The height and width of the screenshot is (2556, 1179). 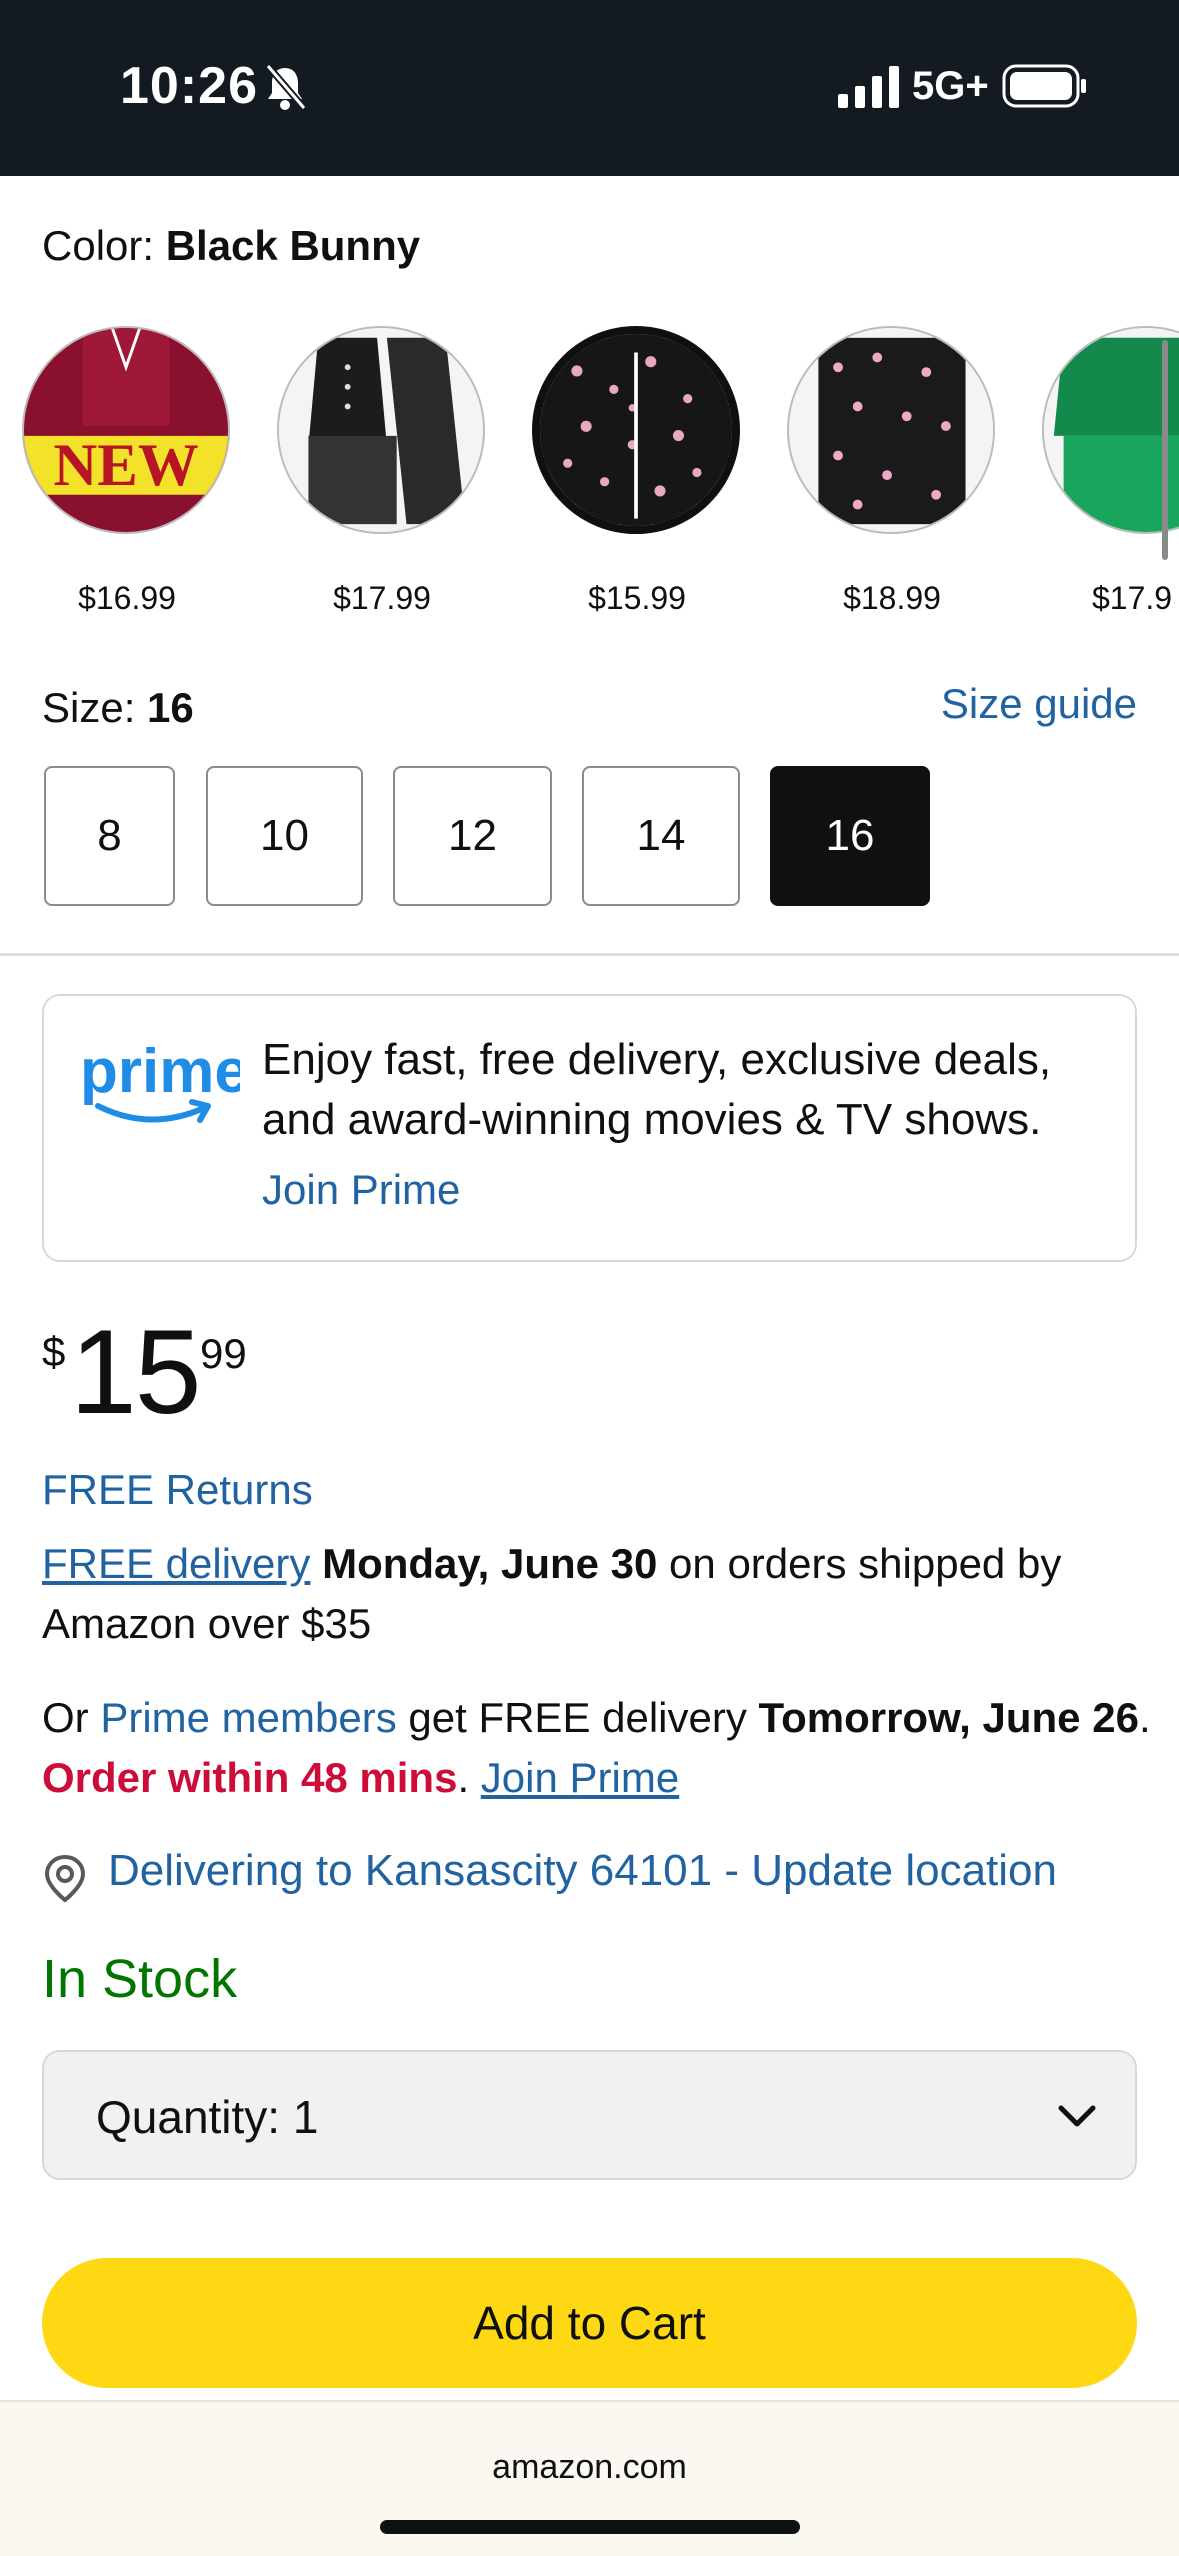 I want to click on join-prime-inline-link: Join Prime, so click(x=580, y=1777).